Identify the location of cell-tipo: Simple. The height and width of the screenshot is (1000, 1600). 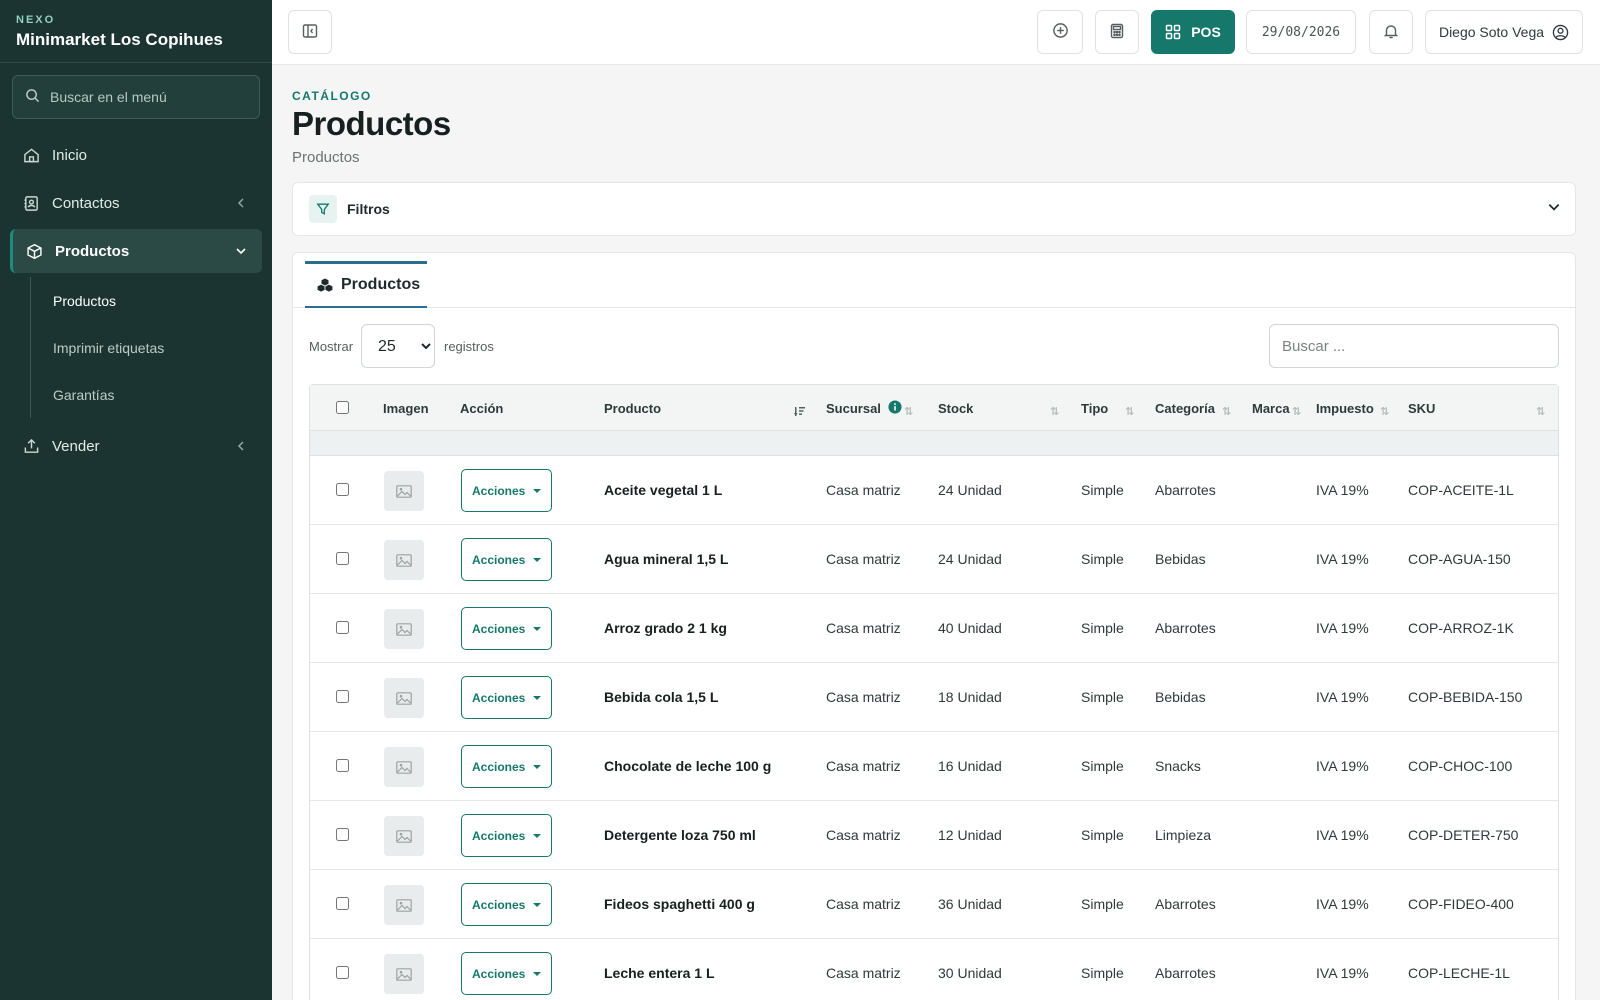
(1102, 628).